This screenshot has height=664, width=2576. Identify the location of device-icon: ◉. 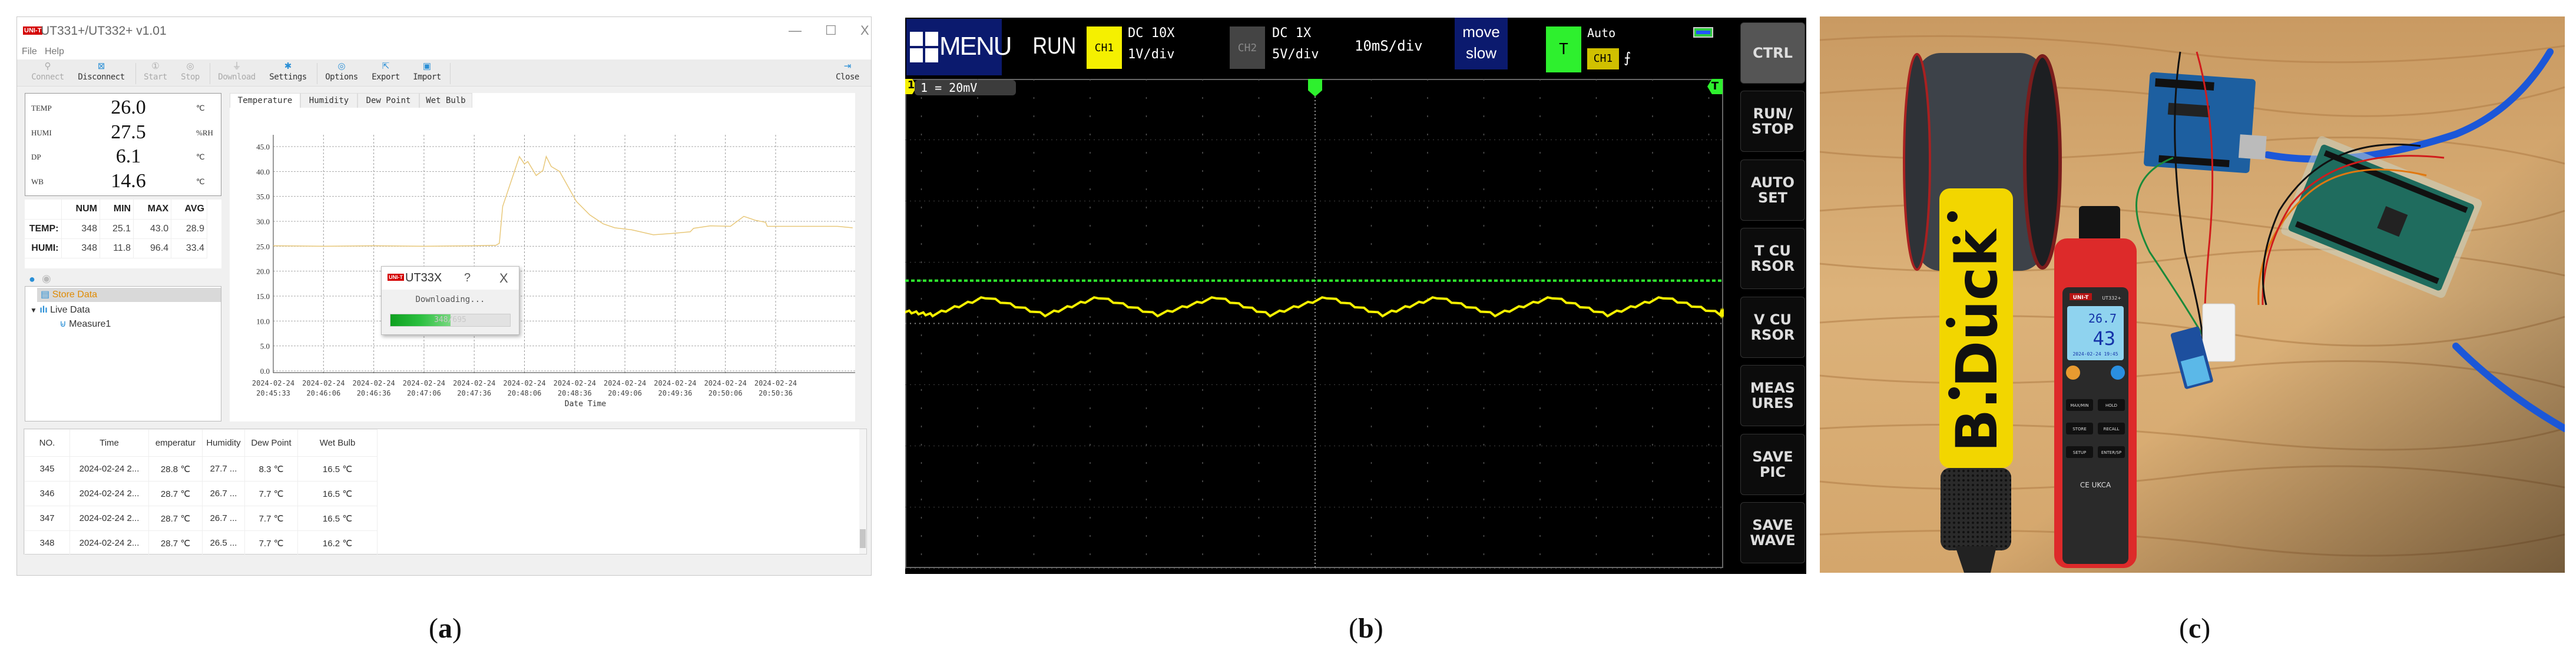
(46, 279).